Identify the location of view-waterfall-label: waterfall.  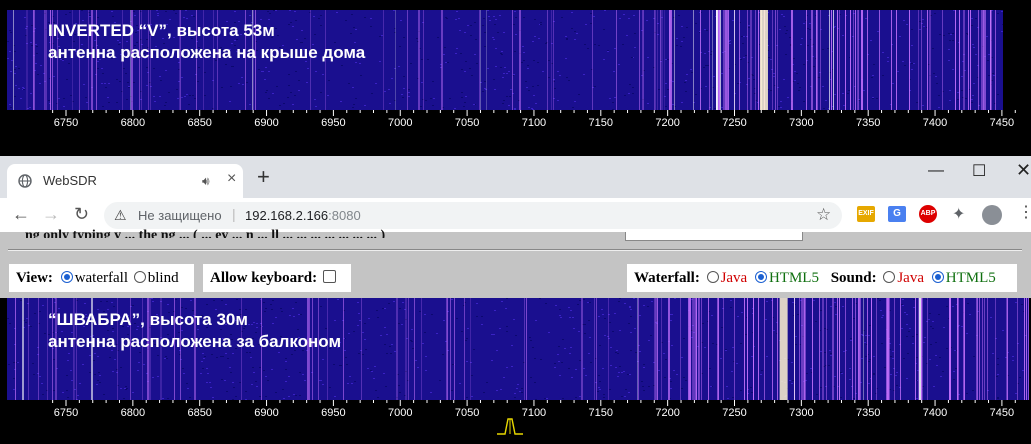
(101, 278).